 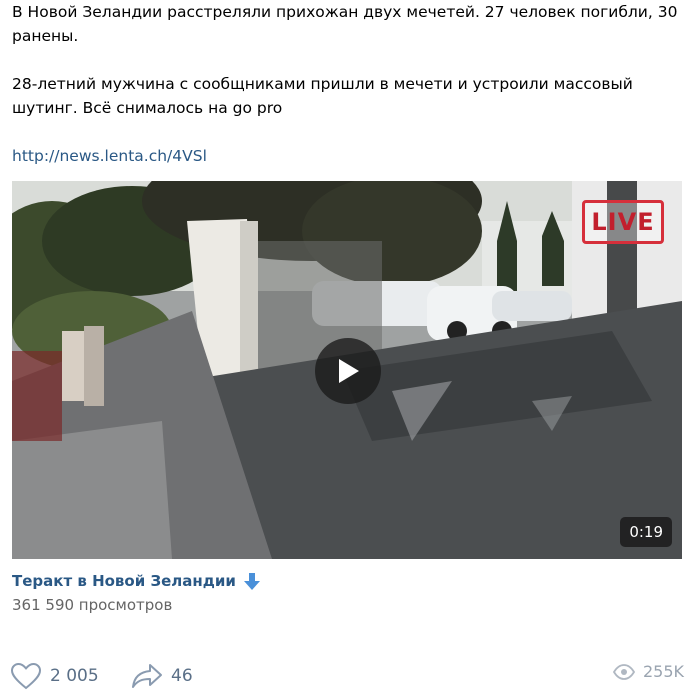 What do you see at coordinates (646, 532) in the screenshot?
I see `video-duration: 0:19` at bounding box center [646, 532].